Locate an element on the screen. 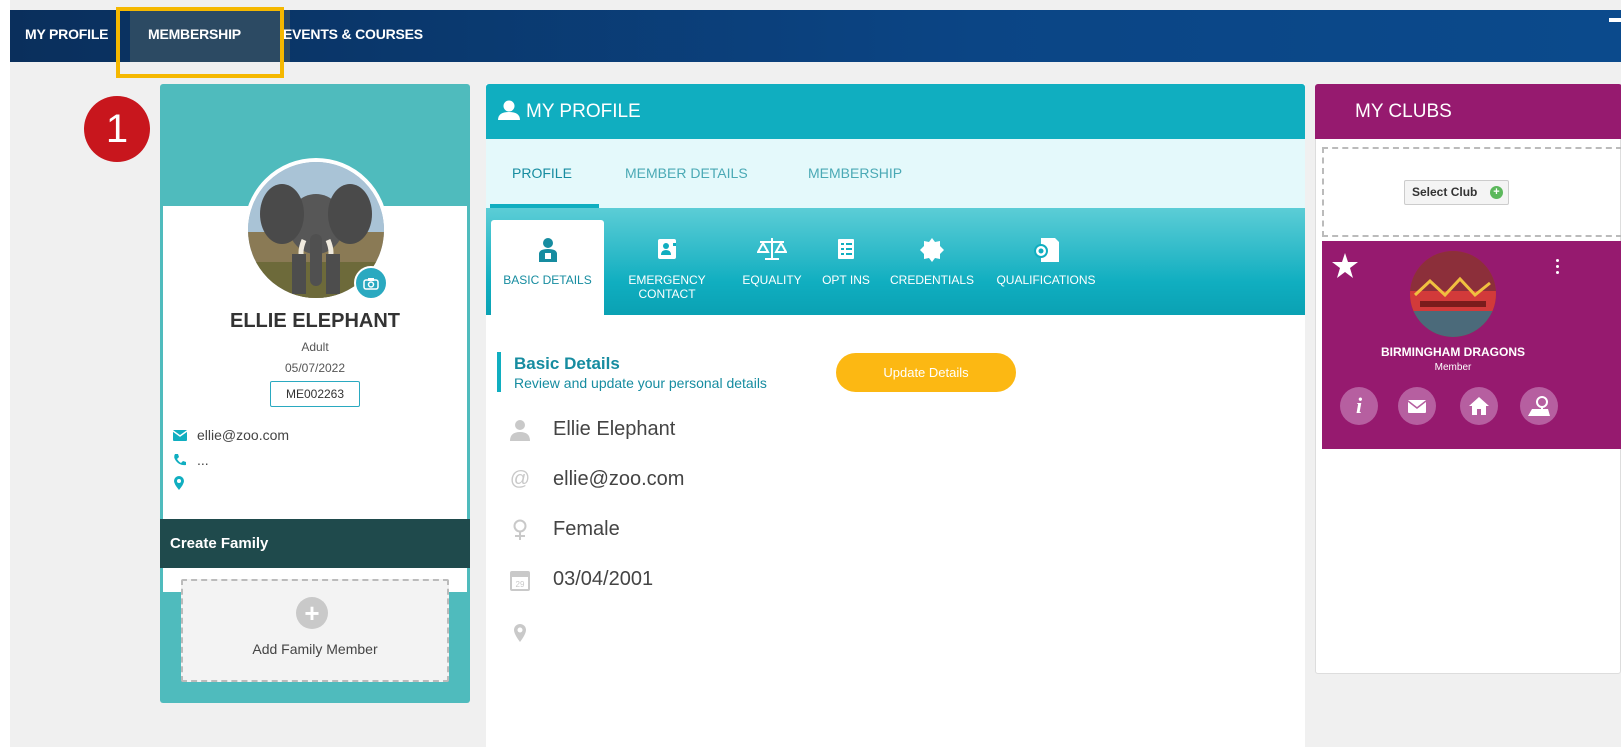 The width and height of the screenshot is (1621, 747). camera-icon is located at coordinates (371, 283).